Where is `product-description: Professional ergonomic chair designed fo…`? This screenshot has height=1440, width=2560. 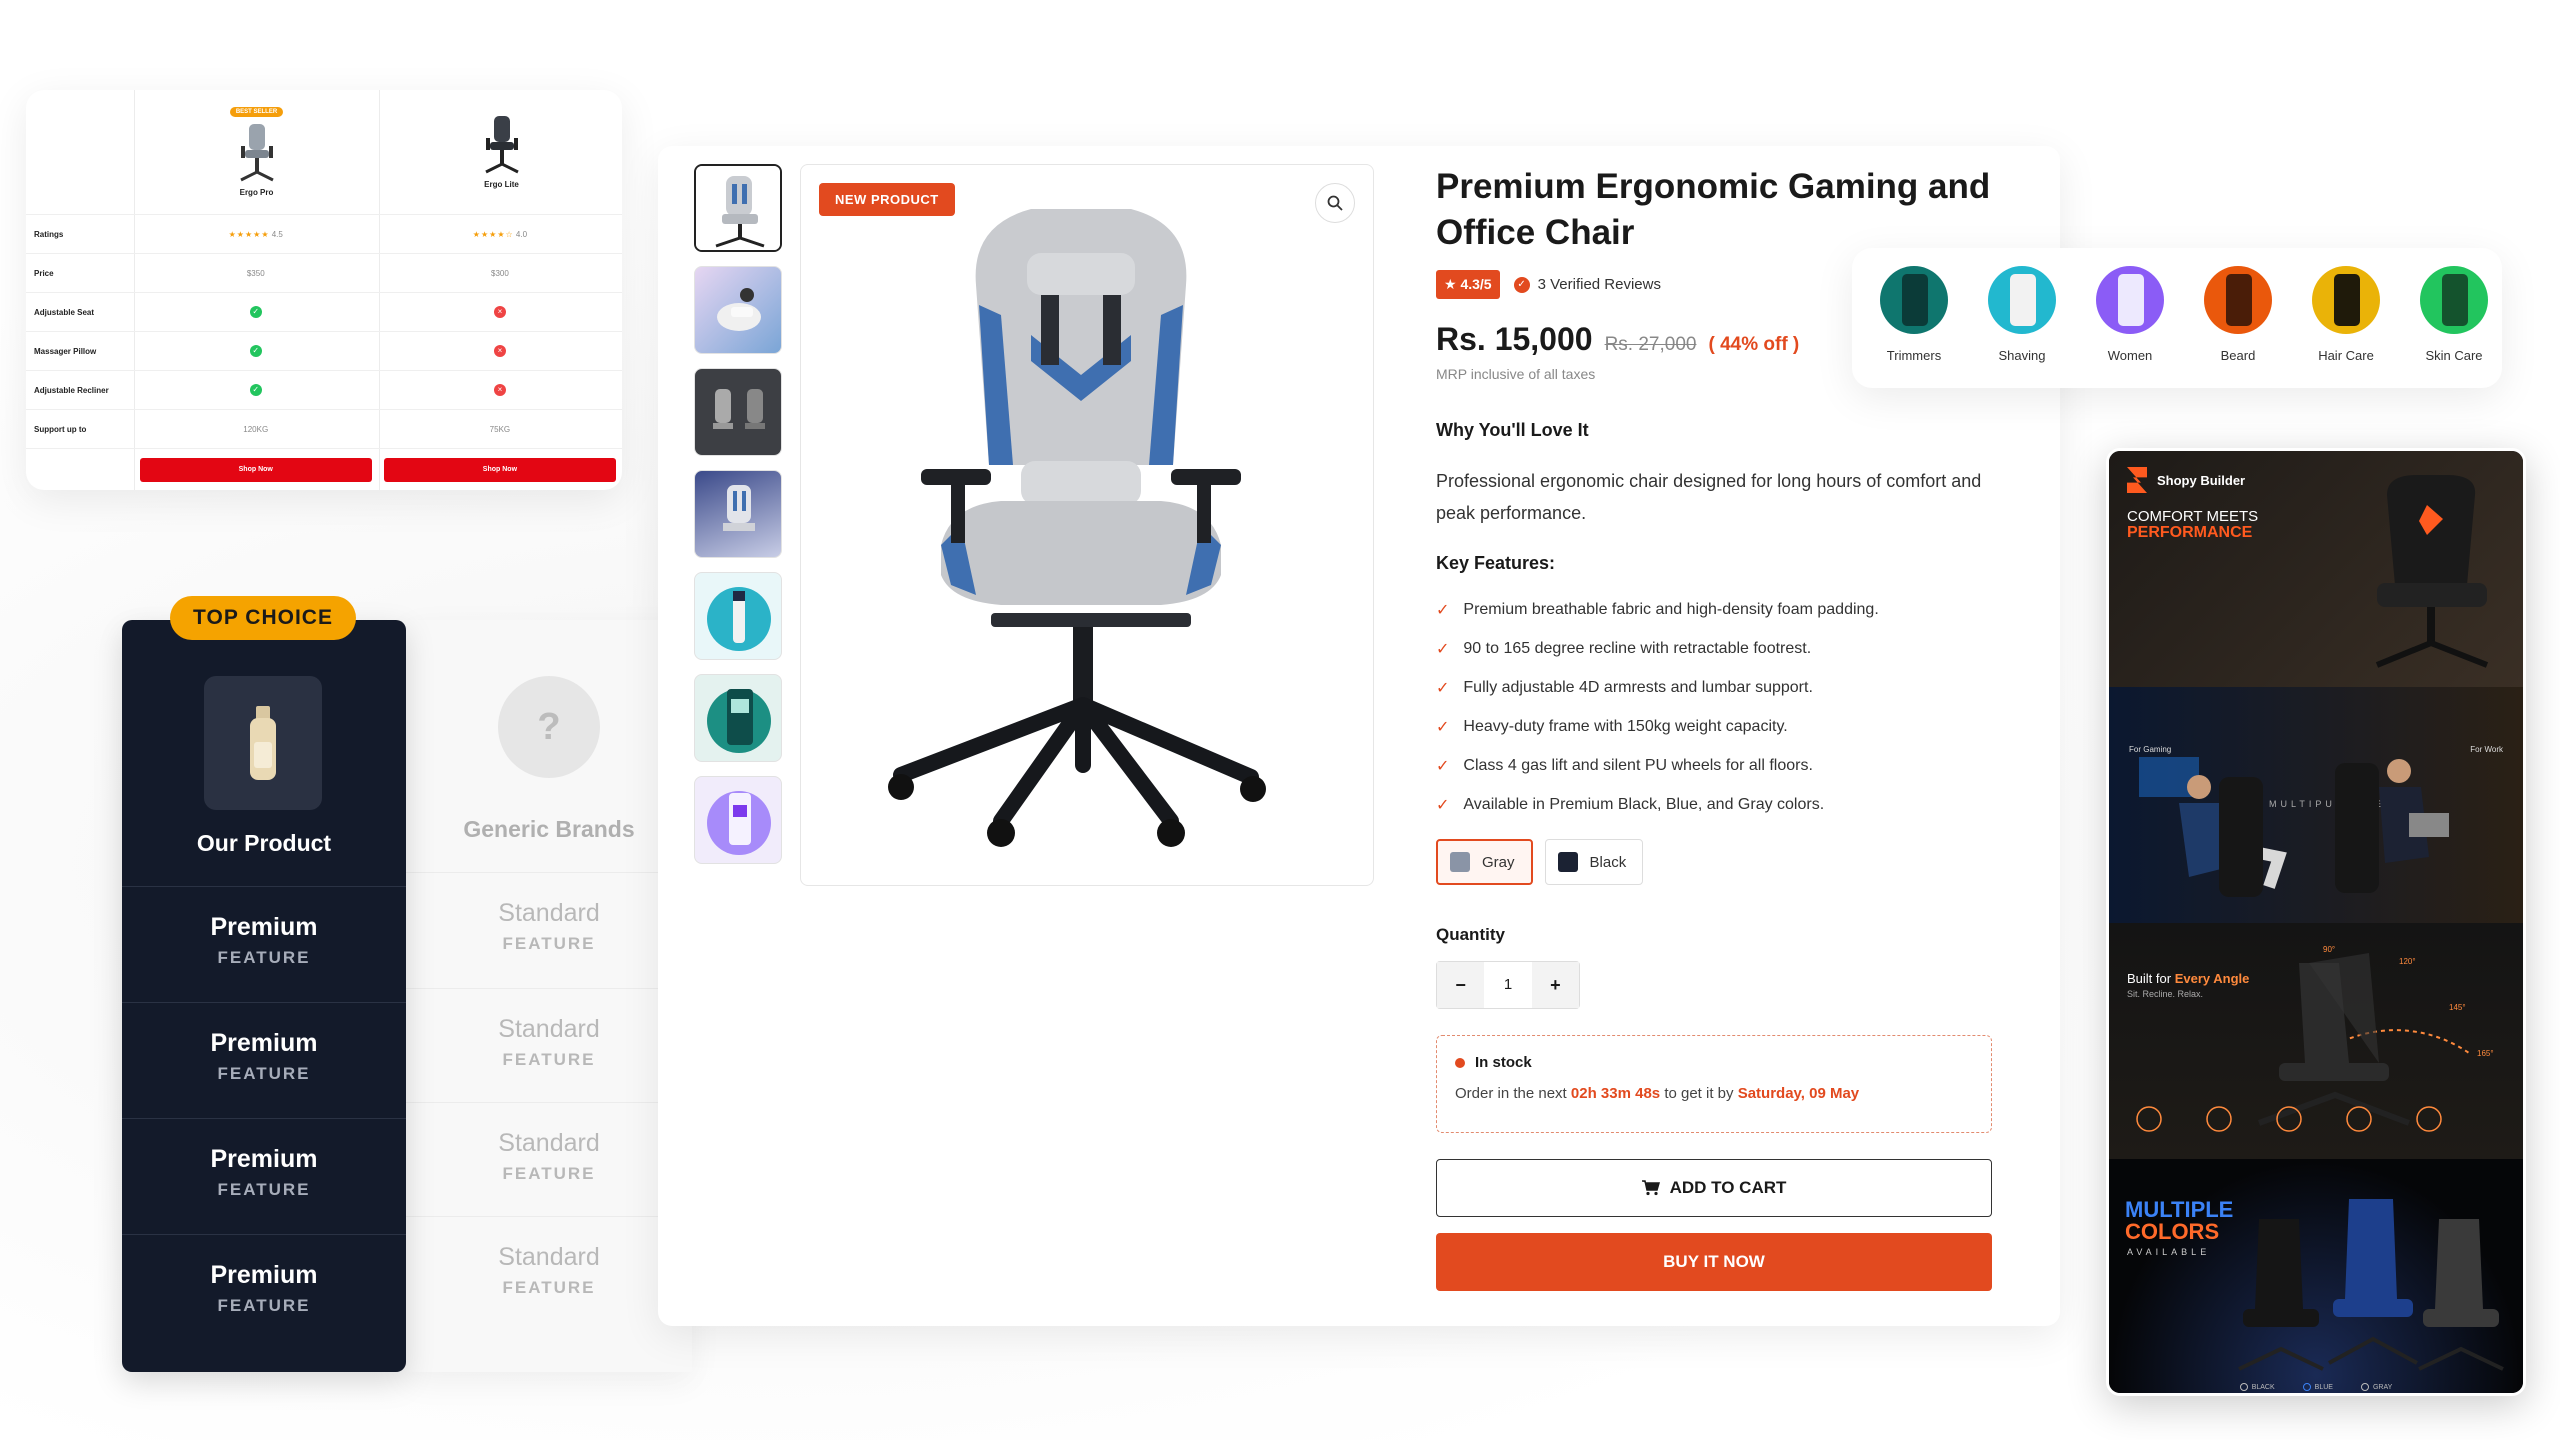
product-description: Professional ergonomic chair designed fo… is located at coordinates (1709, 497).